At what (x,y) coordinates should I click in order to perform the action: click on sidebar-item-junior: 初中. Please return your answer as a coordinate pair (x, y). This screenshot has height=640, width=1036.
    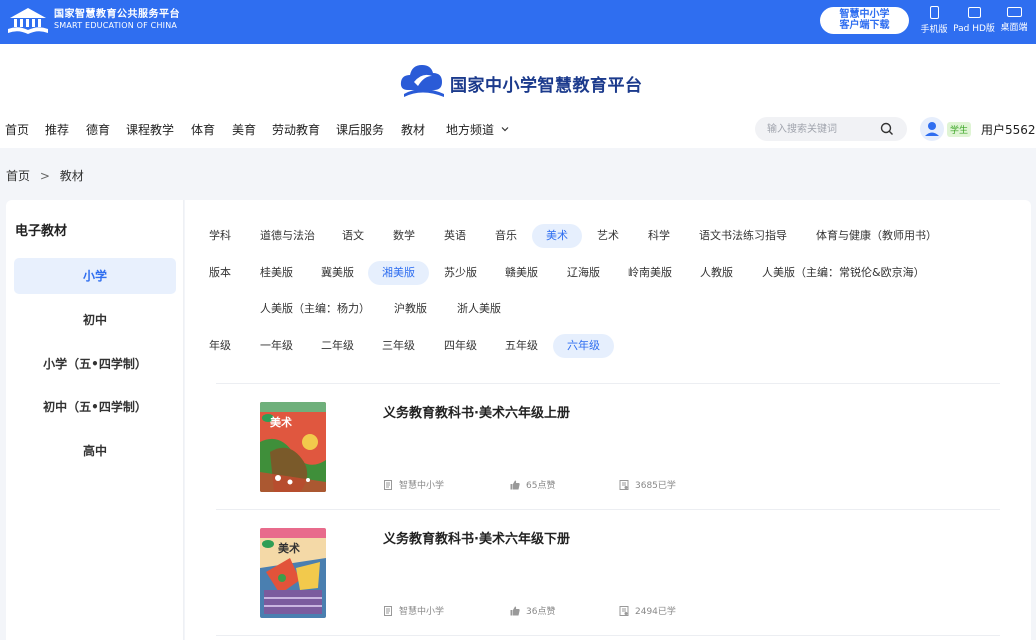
    Looking at the image, I should click on (95, 320).